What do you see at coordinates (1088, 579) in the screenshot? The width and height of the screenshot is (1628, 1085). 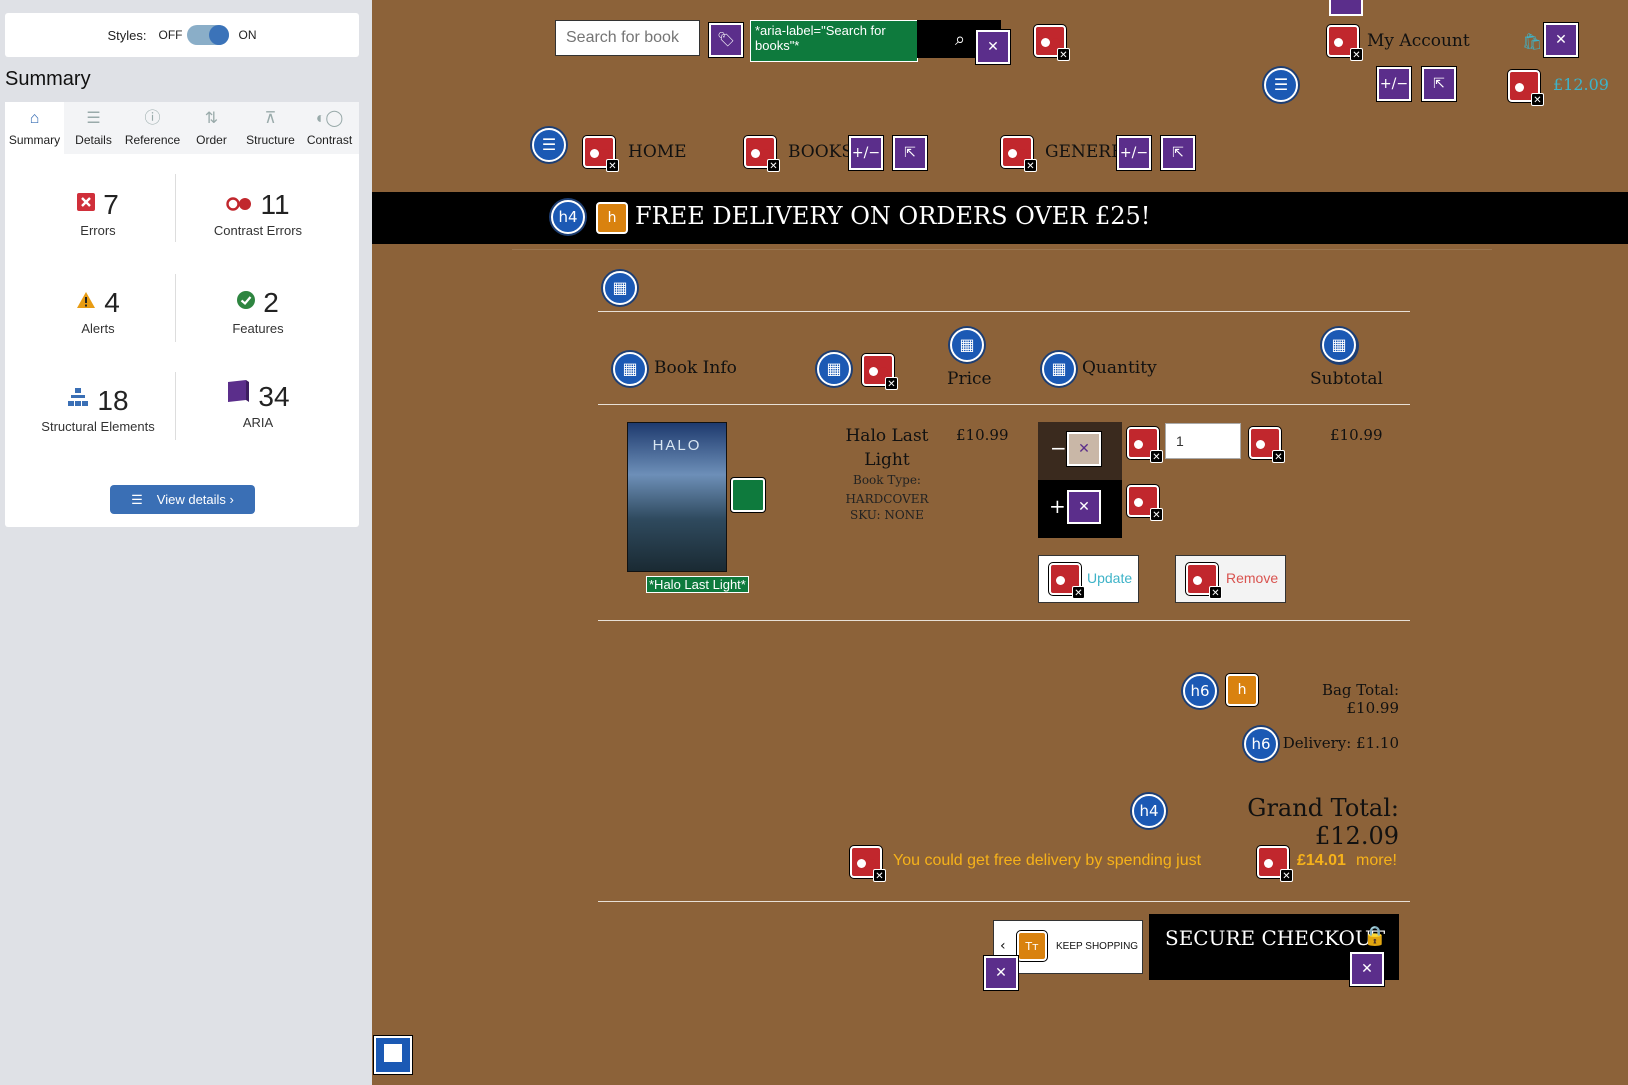 I see `update-button: ✕ Update` at bounding box center [1088, 579].